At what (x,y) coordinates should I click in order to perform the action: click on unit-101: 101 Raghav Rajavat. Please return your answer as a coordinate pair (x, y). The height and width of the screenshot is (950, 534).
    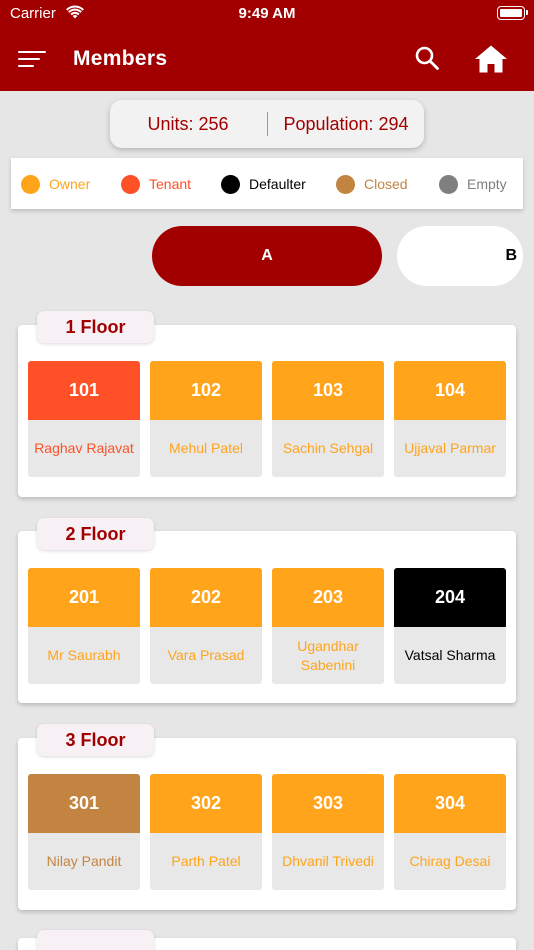
    Looking at the image, I should click on (84, 419).